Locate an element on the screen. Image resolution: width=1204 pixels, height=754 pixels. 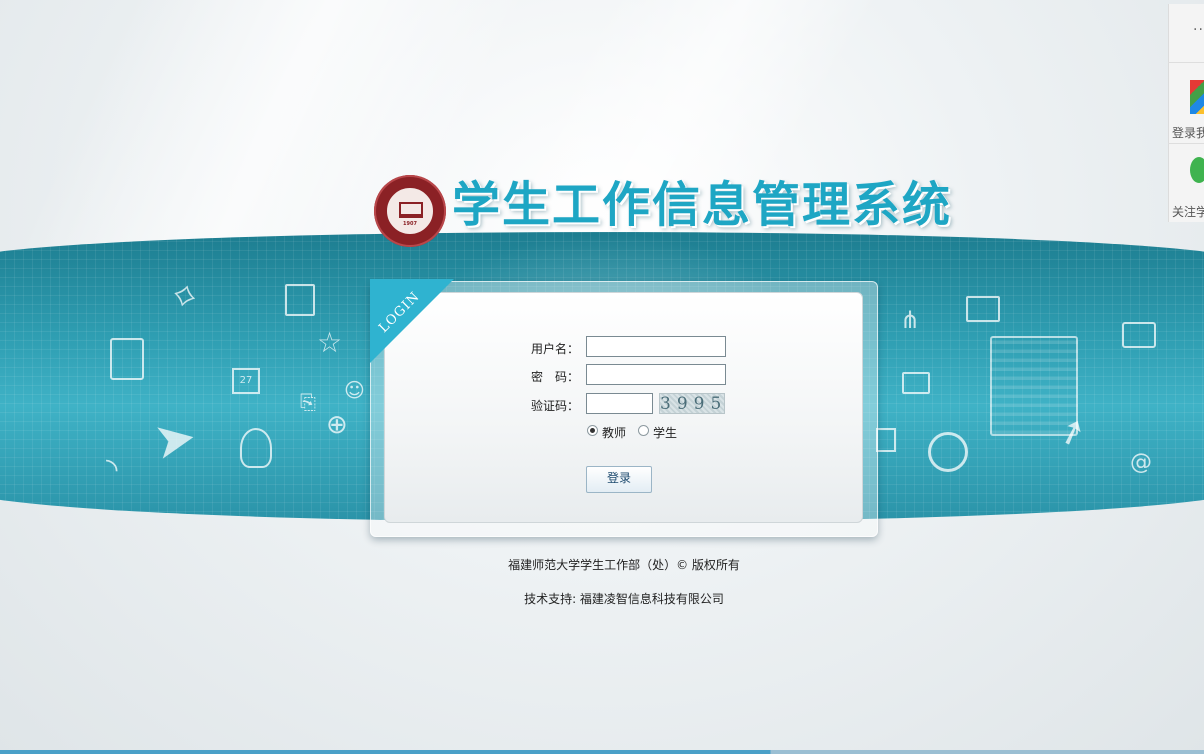
more-icon: ·· is located at coordinates (1198, 30).